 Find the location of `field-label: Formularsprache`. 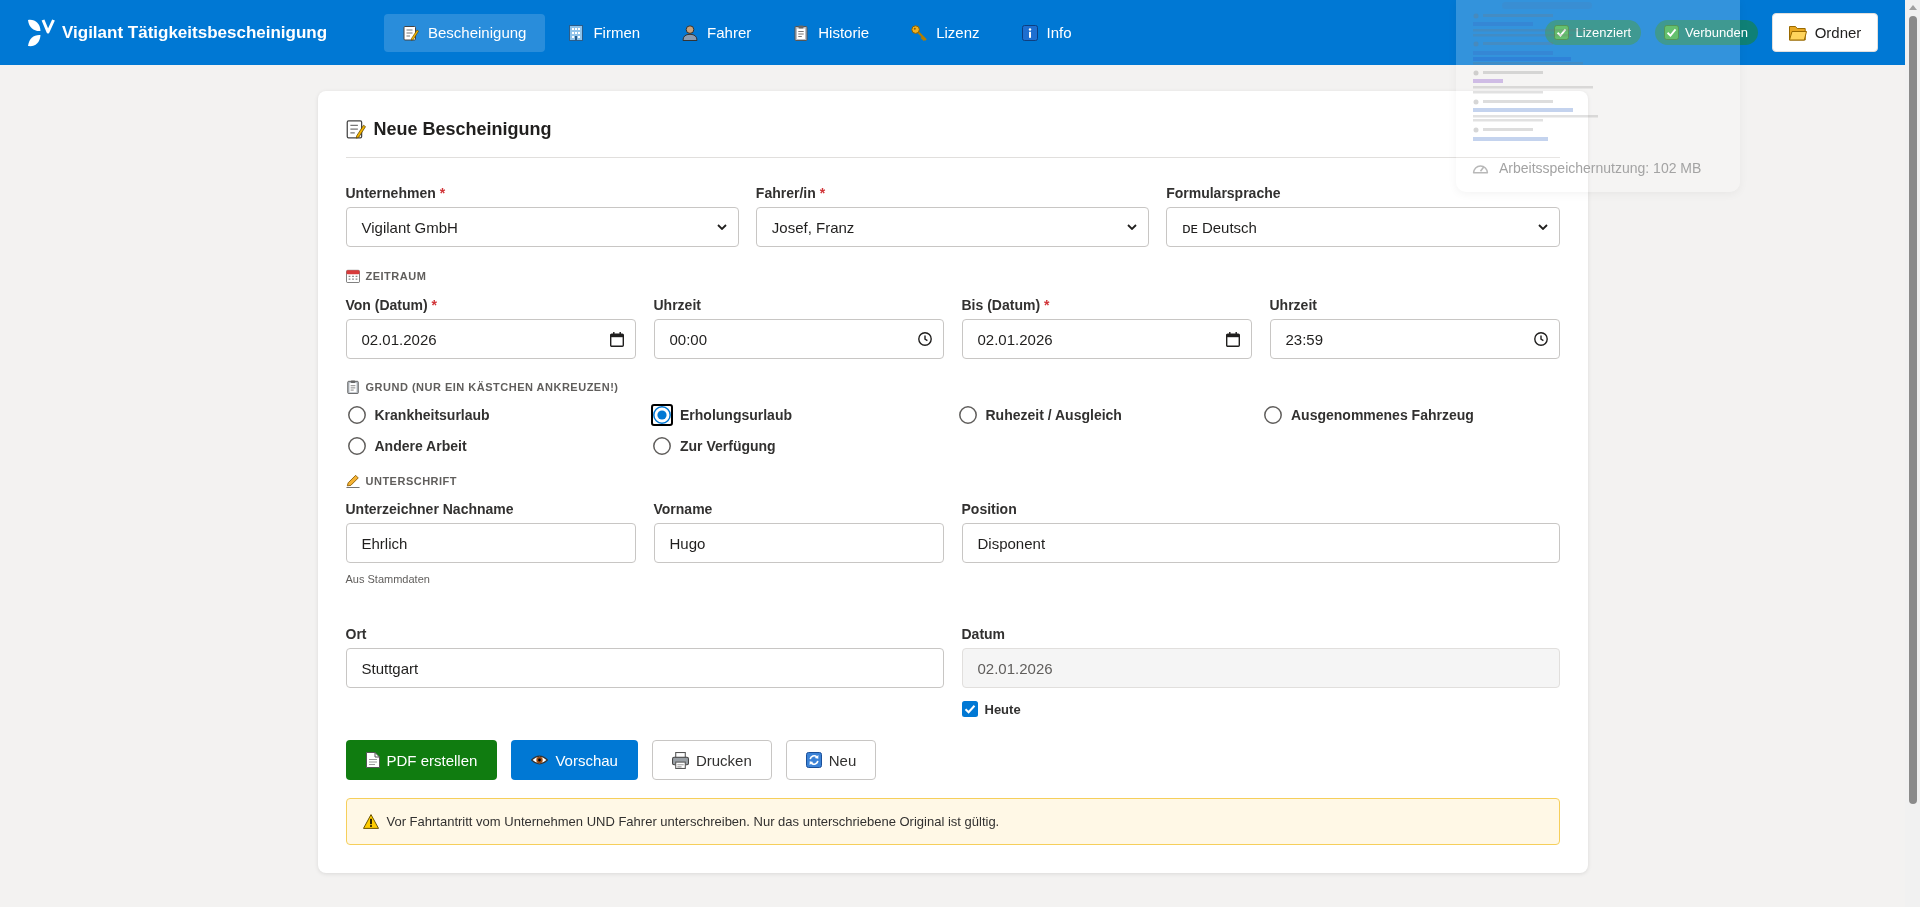

field-label: Formularsprache is located at coordinates (1224, 193).